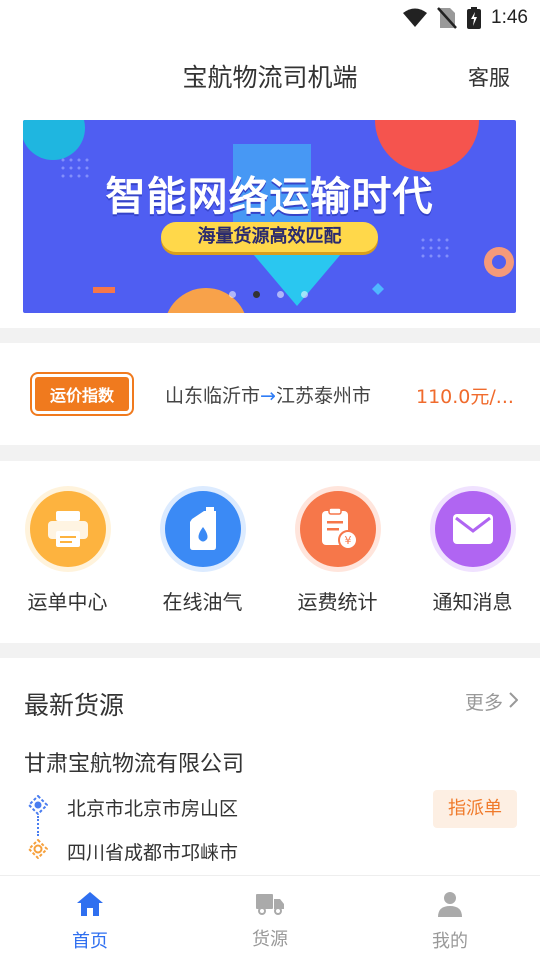  What do you see at coordinates (323, 396) in the screenshot?
I see `route-destination: 江苏泰州市` at bounding box center [323, 396].